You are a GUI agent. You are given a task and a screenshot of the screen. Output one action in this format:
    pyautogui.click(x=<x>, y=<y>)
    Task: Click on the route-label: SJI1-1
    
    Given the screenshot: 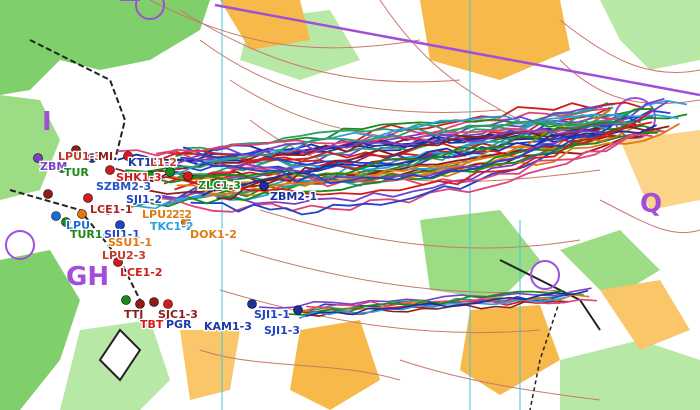 What is the action you would take?
    pyautogui.click(x=272, y=314)
    